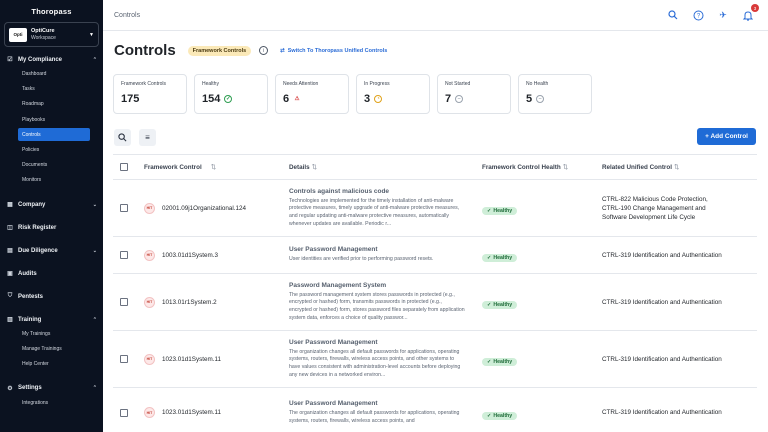 The width and height of the screenshot is (768, 432). What do you see at coordinates (43, 37) in the screenshot?
I see `workspace-subtitle: Workspace` at bounding box center [43, 37].